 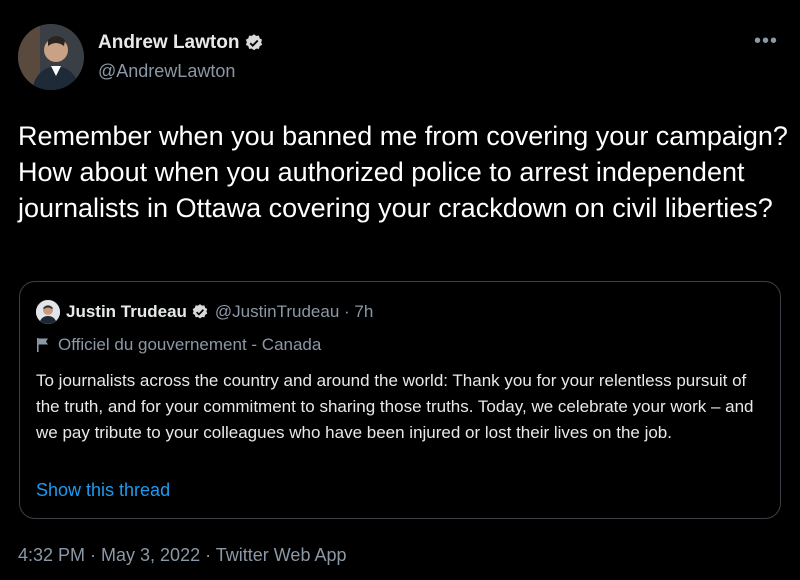 I want to click on quoted-display-name: Justin Trudeau, so click(x=126, y=312).